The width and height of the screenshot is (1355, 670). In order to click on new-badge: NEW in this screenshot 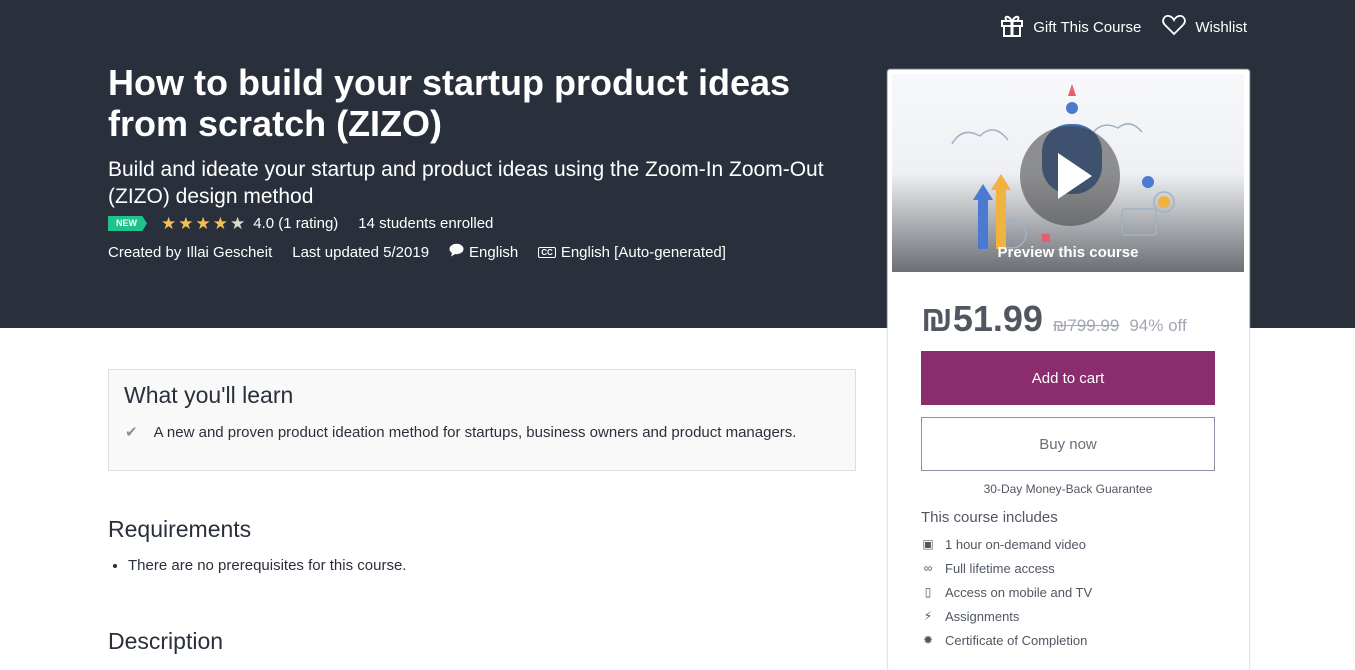, I will do `click(127, 223)`.